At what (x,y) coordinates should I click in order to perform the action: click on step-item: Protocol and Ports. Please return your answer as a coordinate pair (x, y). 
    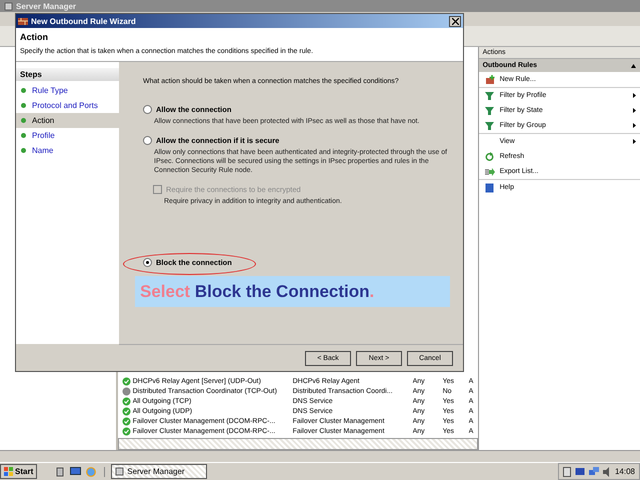
    Looking at the image, I should click on (67, 105).